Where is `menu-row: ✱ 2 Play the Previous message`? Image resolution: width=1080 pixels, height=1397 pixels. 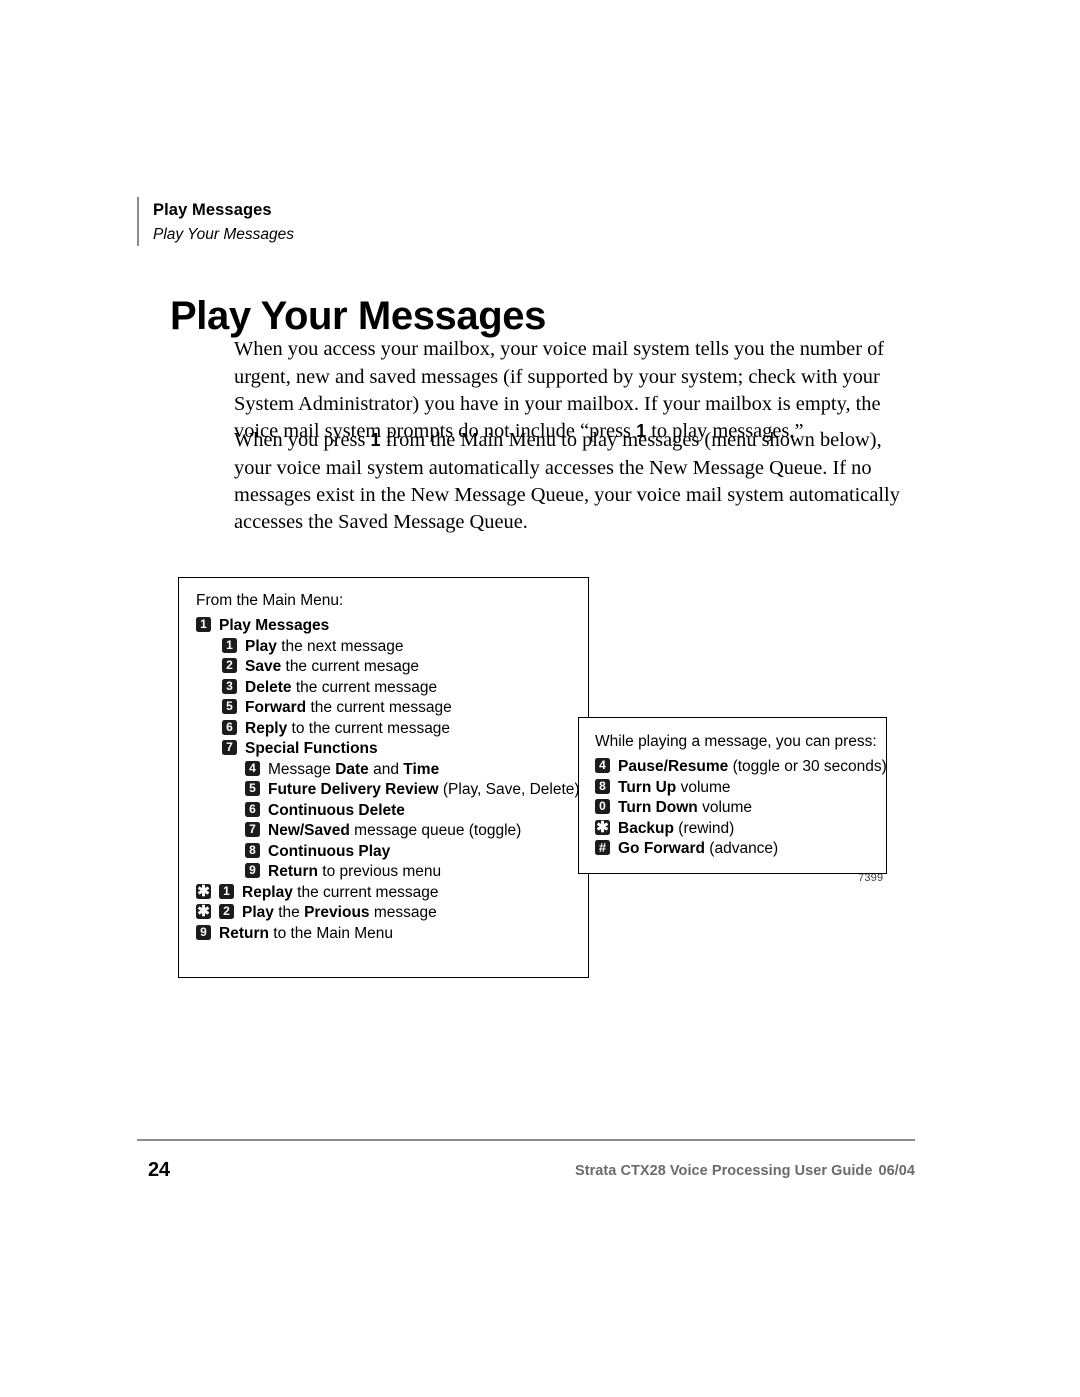 menu-row: ✱ 2 Play the Previous message is located at coordinates (387, 912).